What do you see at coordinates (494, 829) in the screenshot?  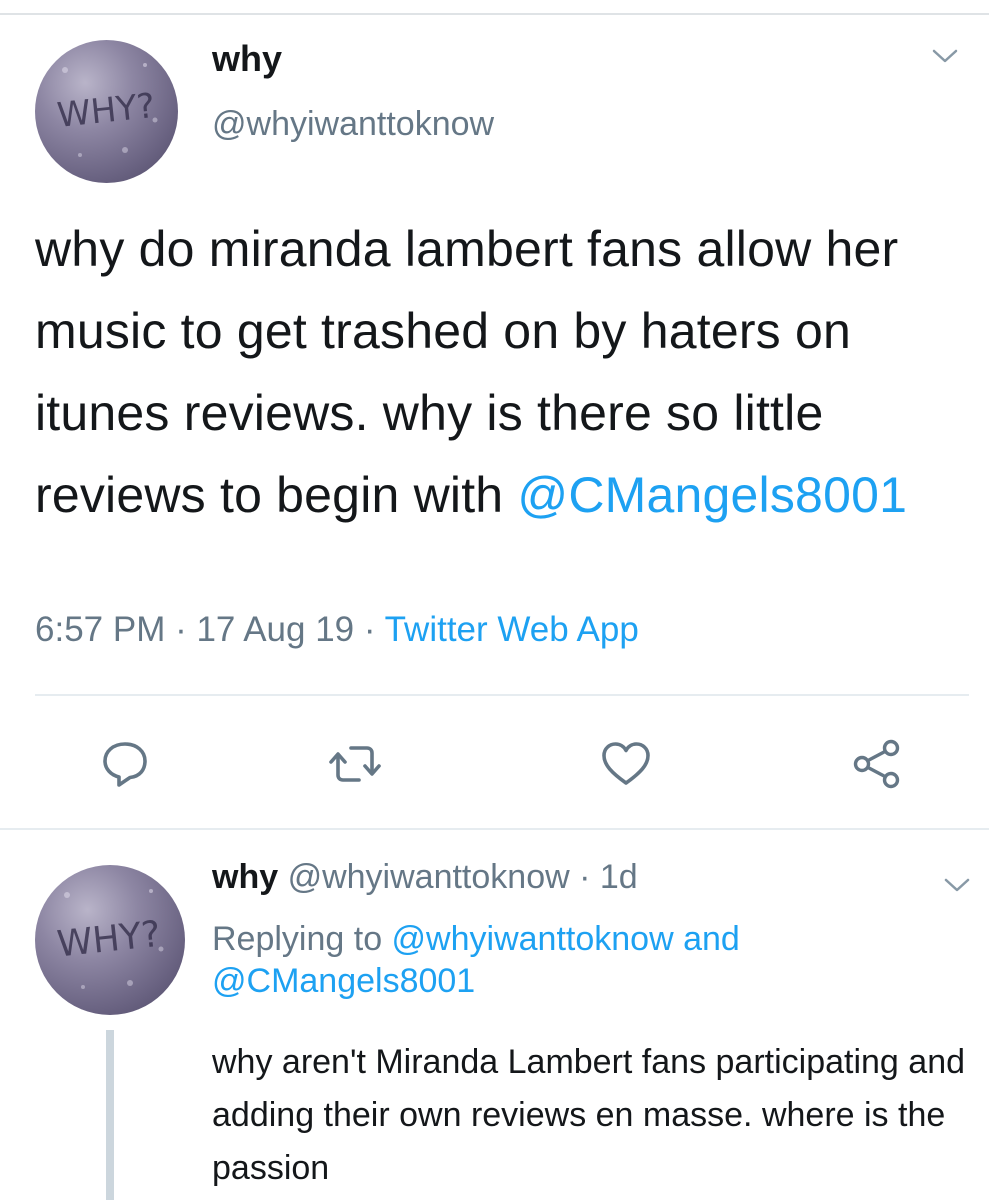 I see `tweet-divider` at bounding box center [494, 829].